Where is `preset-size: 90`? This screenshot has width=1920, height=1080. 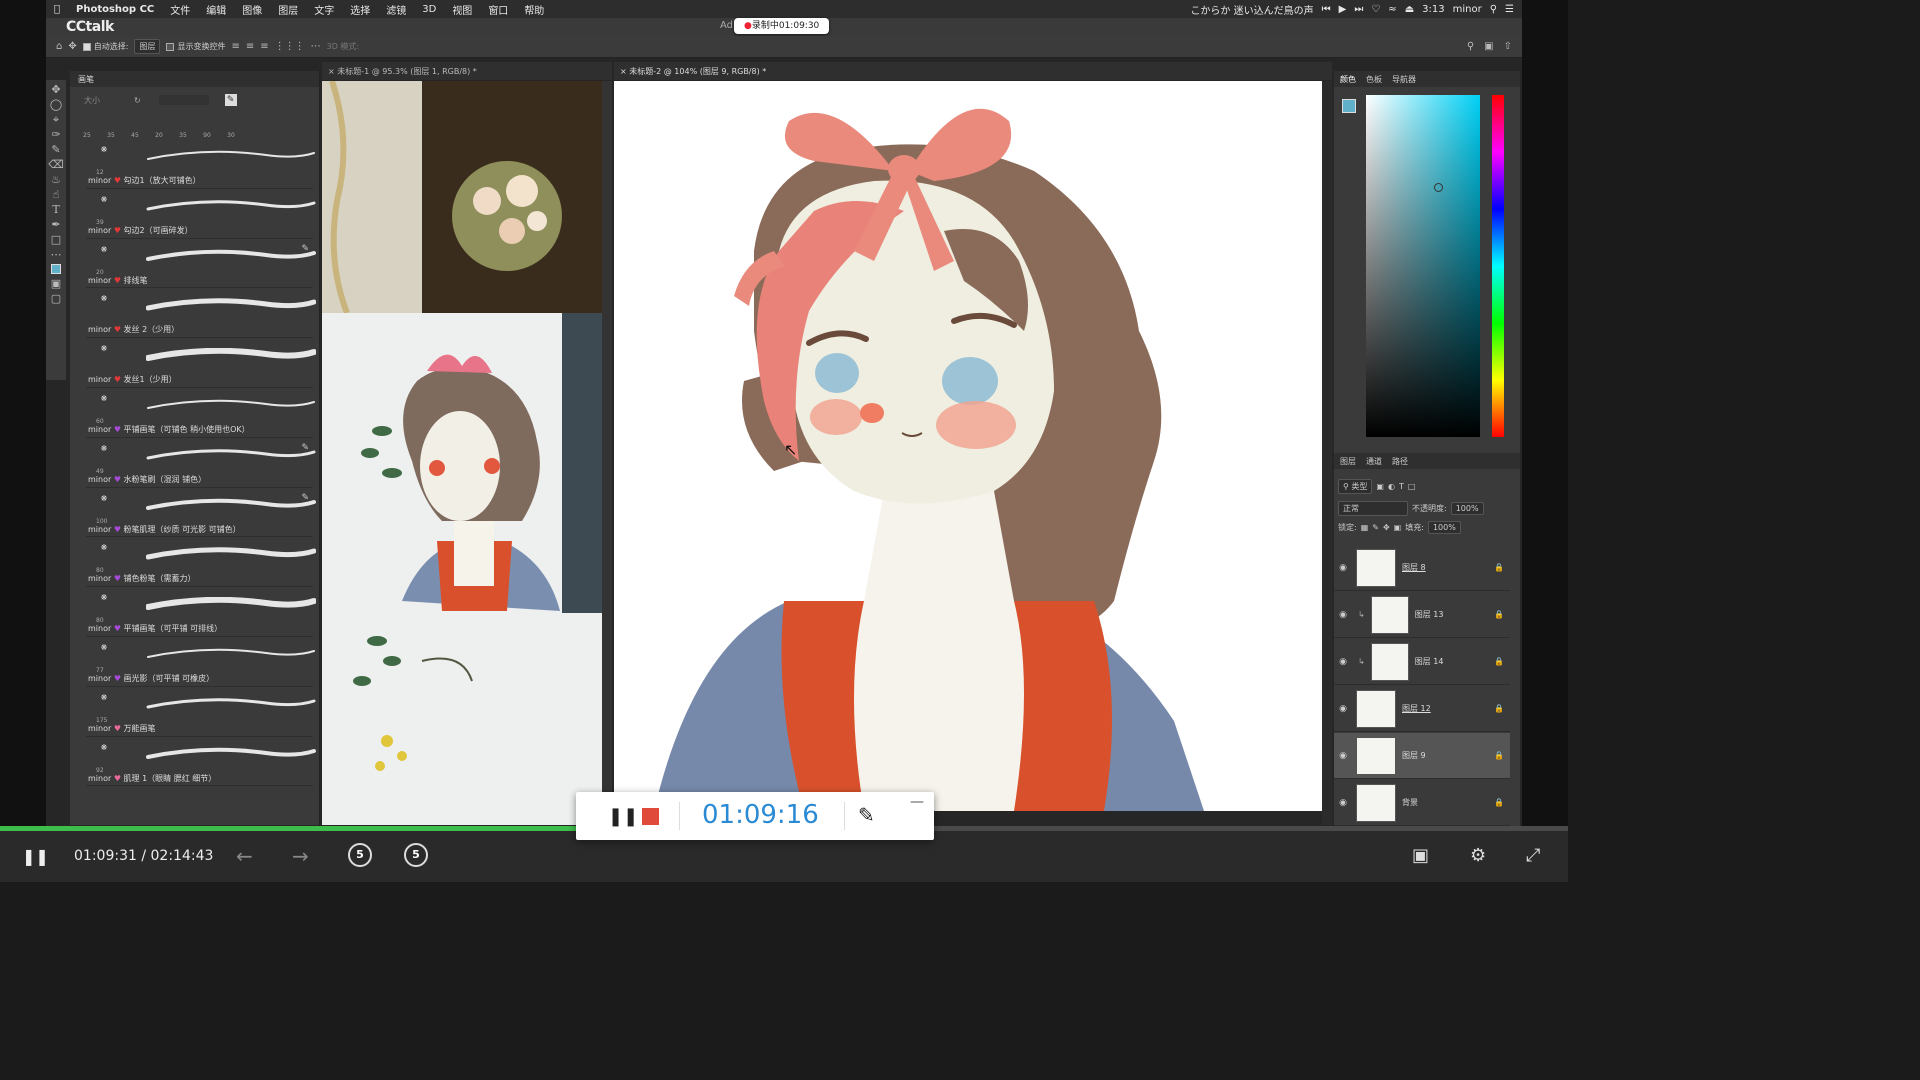
preset-size: 90 is located at coordinates (207, 135).